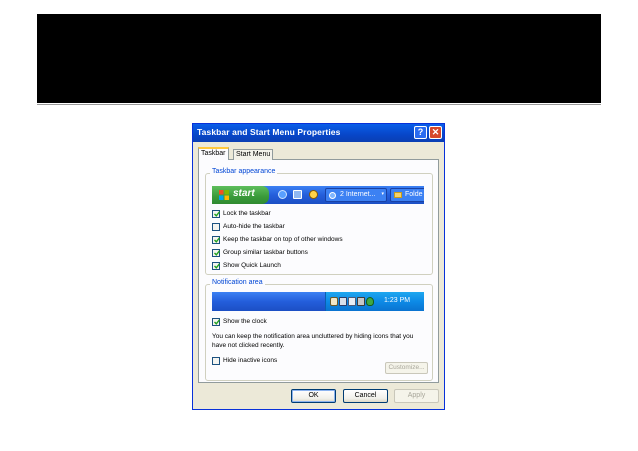 This screenshot has height=451, width=638. What do you see at coordinates (313, 396) in the screenshot?
I see `ok-button: OK` at bounding box center [313, 396].